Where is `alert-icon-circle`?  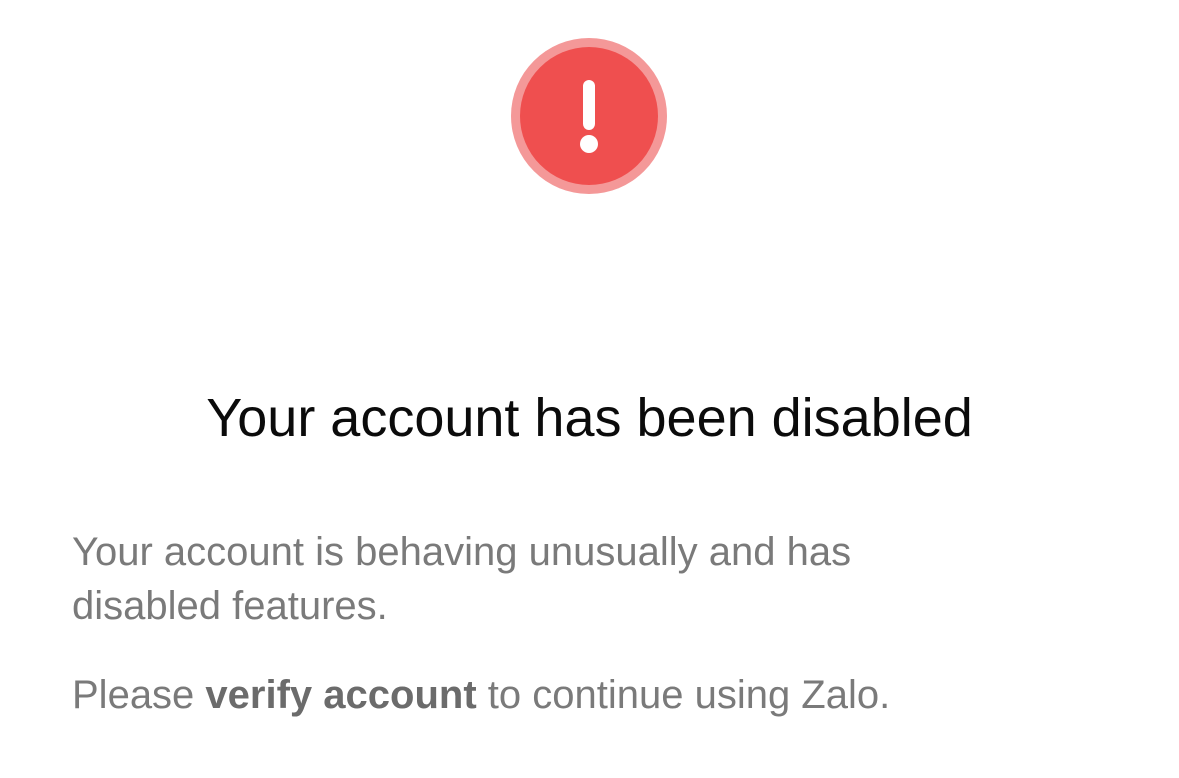
alert-icon-circle is located at coordinates (589, 116).